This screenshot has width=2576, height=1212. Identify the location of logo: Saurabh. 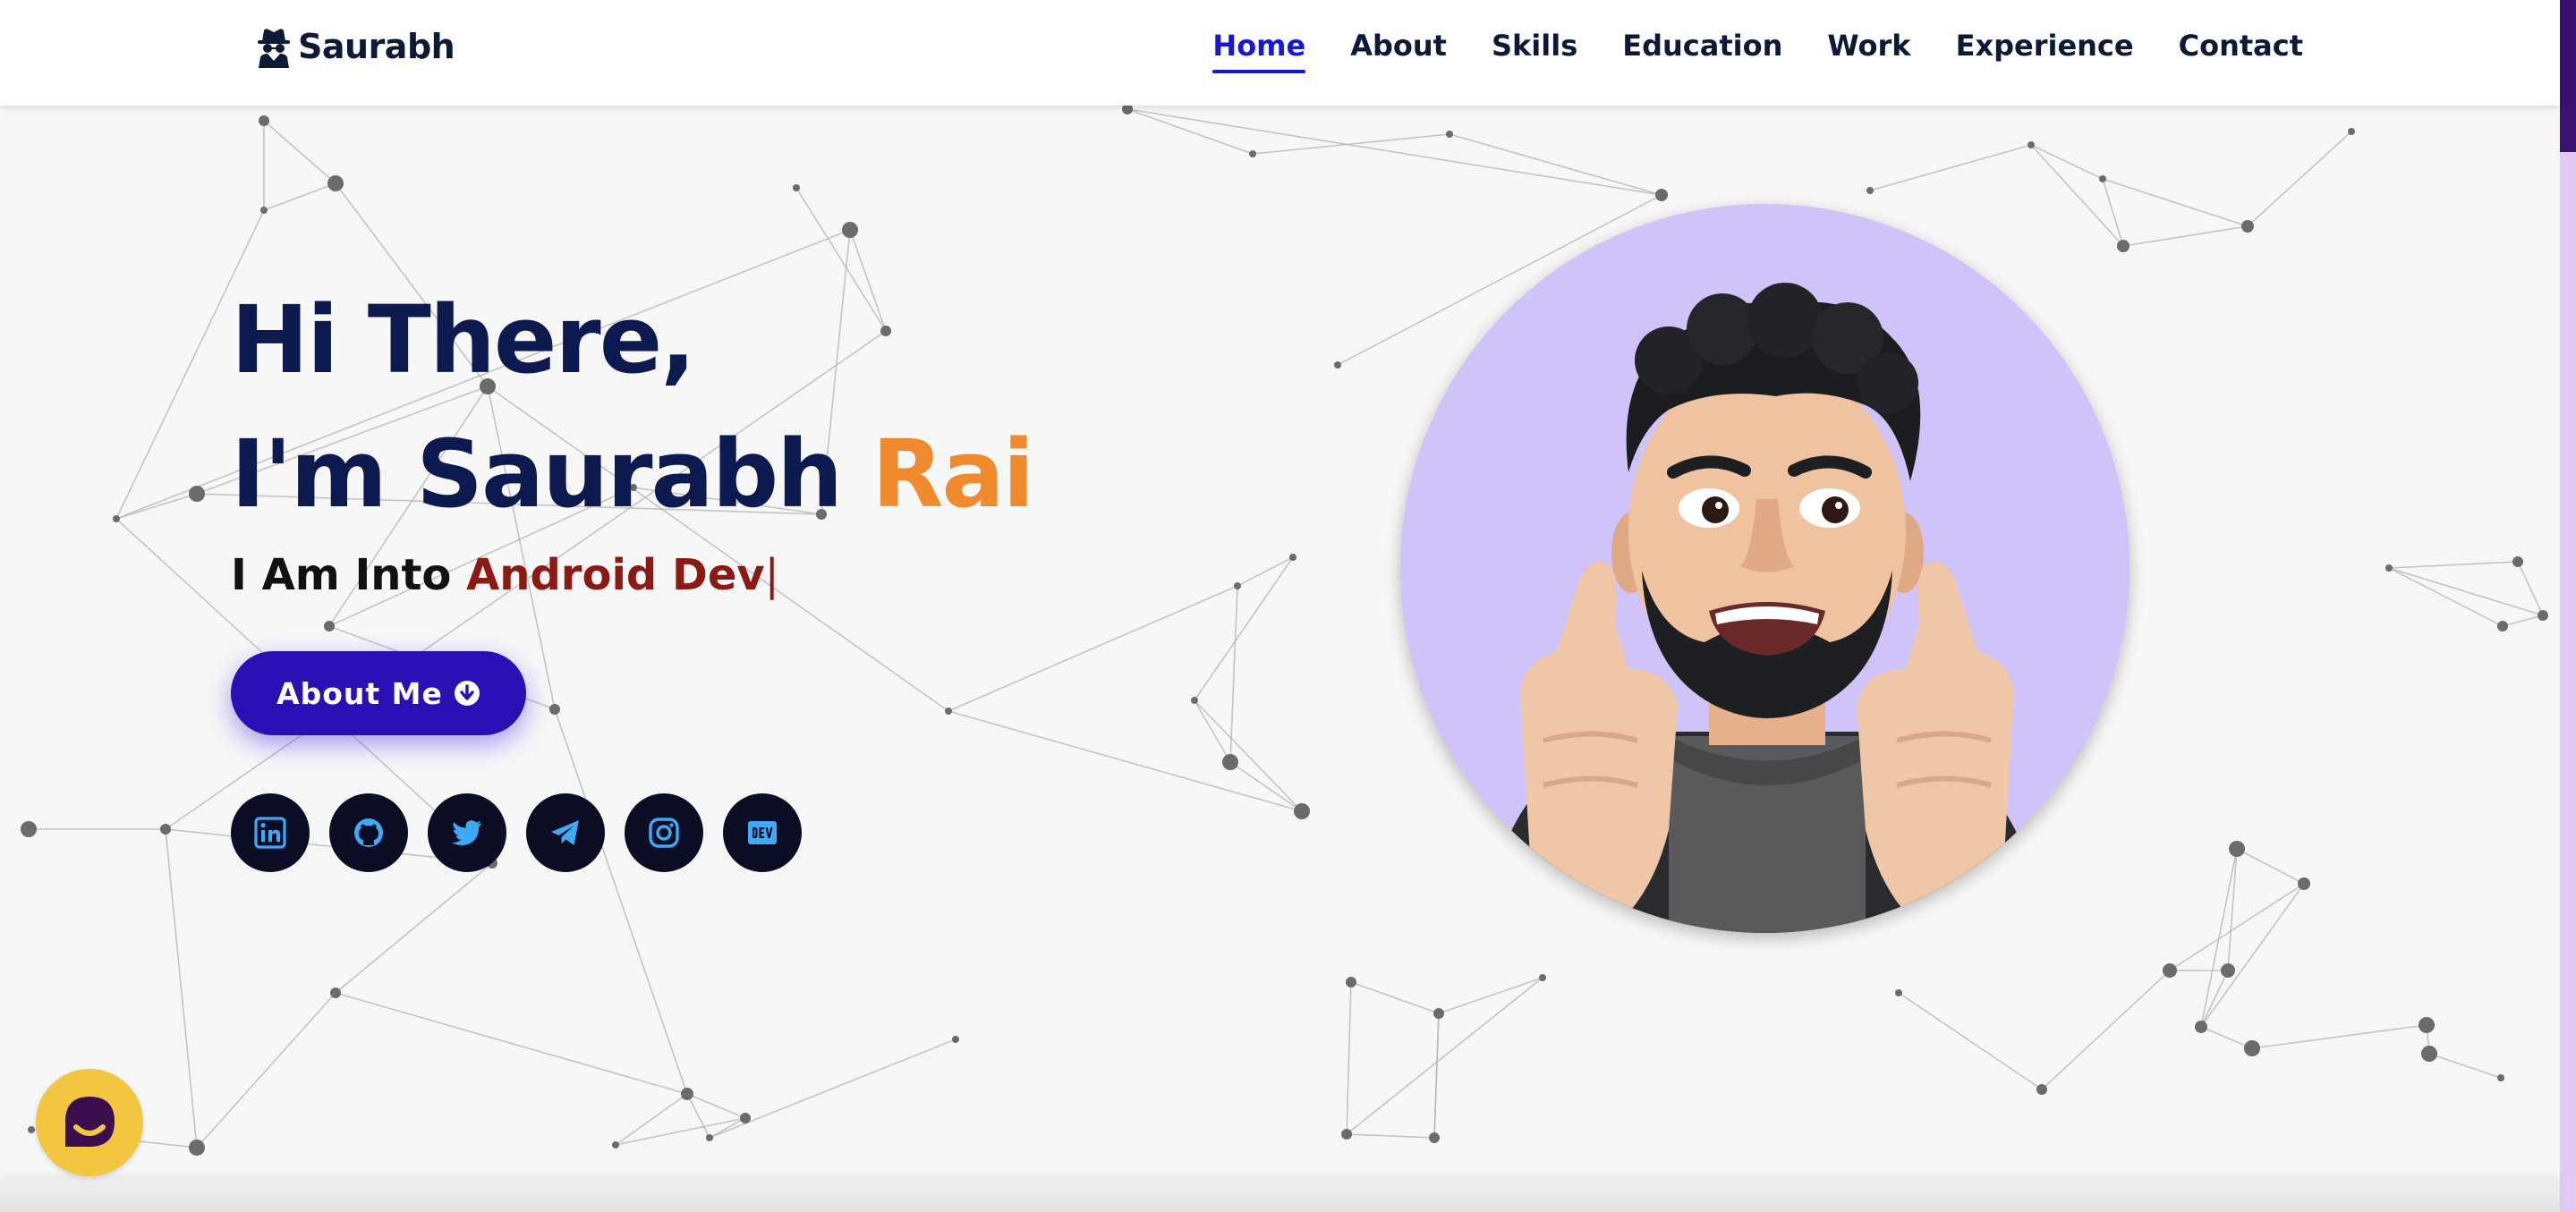
(355, 46).